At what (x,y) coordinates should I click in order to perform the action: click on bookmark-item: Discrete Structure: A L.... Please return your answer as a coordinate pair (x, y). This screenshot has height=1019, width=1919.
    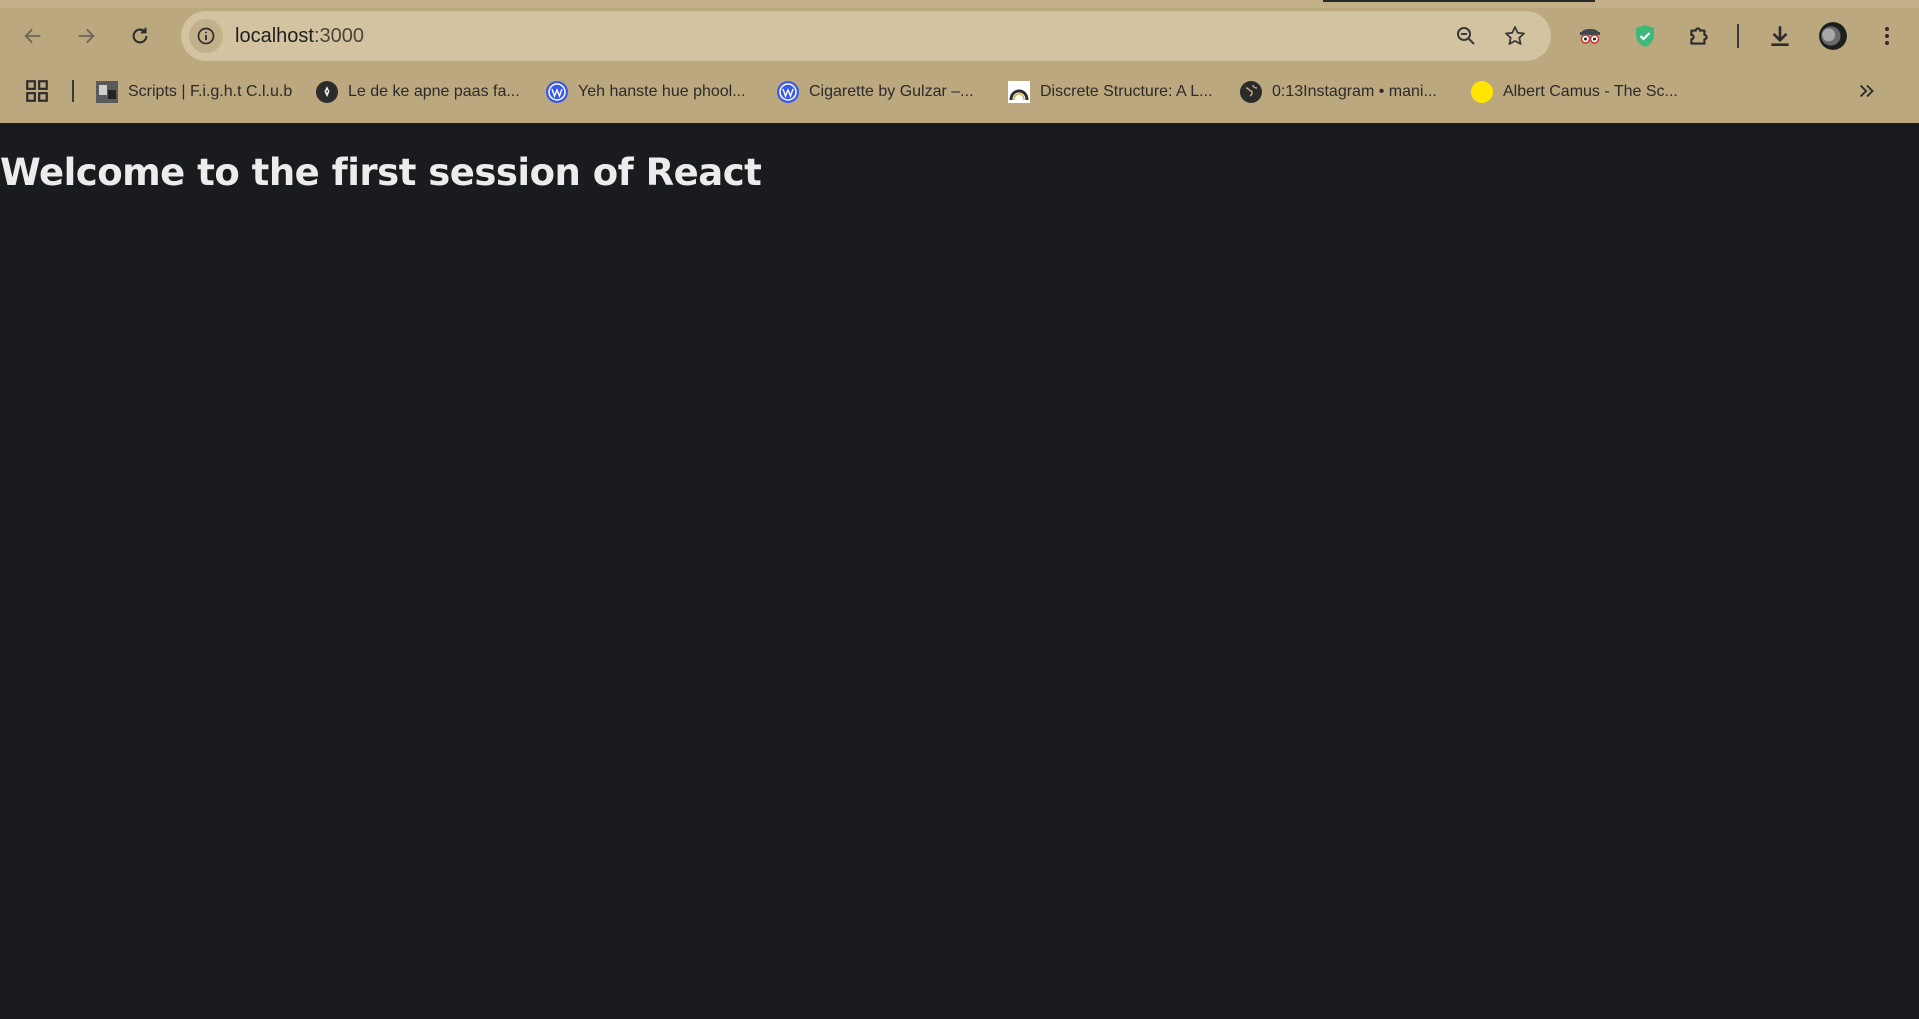
    Looking at the image, I should click on (1110, 92).